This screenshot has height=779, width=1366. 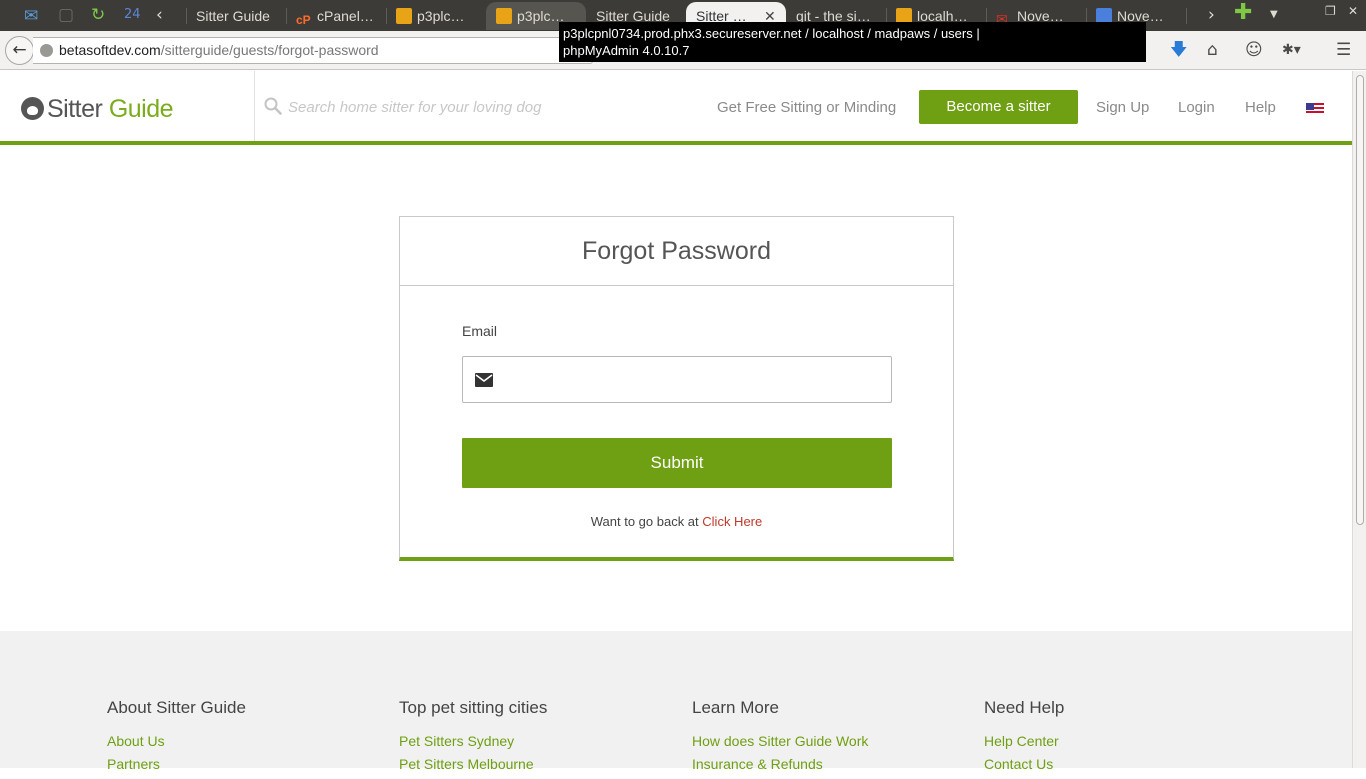 What do you see at coordinates (32, 108) in the screenshot?
I see `paw-icon` at bounding box center [32, 108].